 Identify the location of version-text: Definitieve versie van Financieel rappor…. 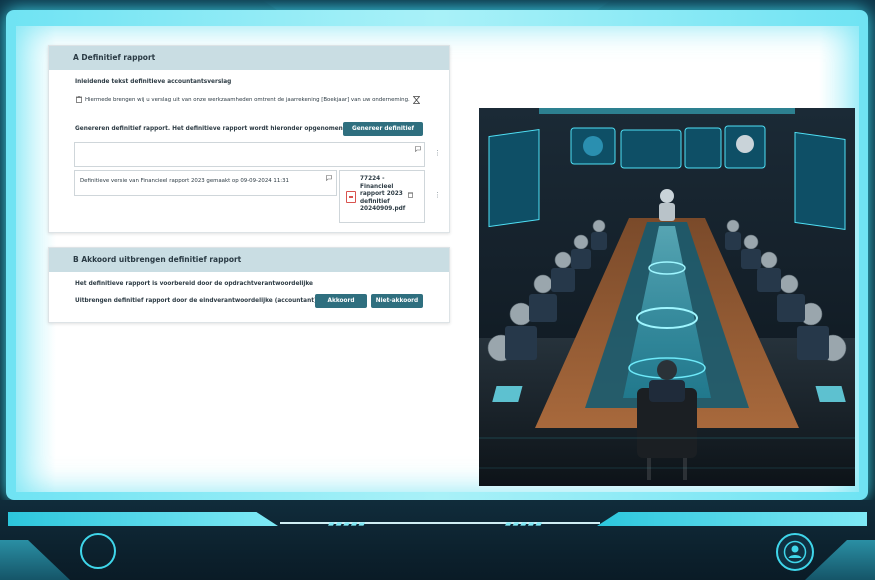
(184, 181).